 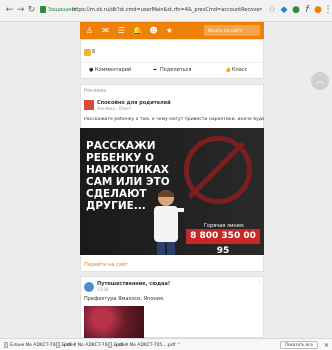 I want to click on go-to-site-link: Перейти на сайт, so click(x=106, y=265).